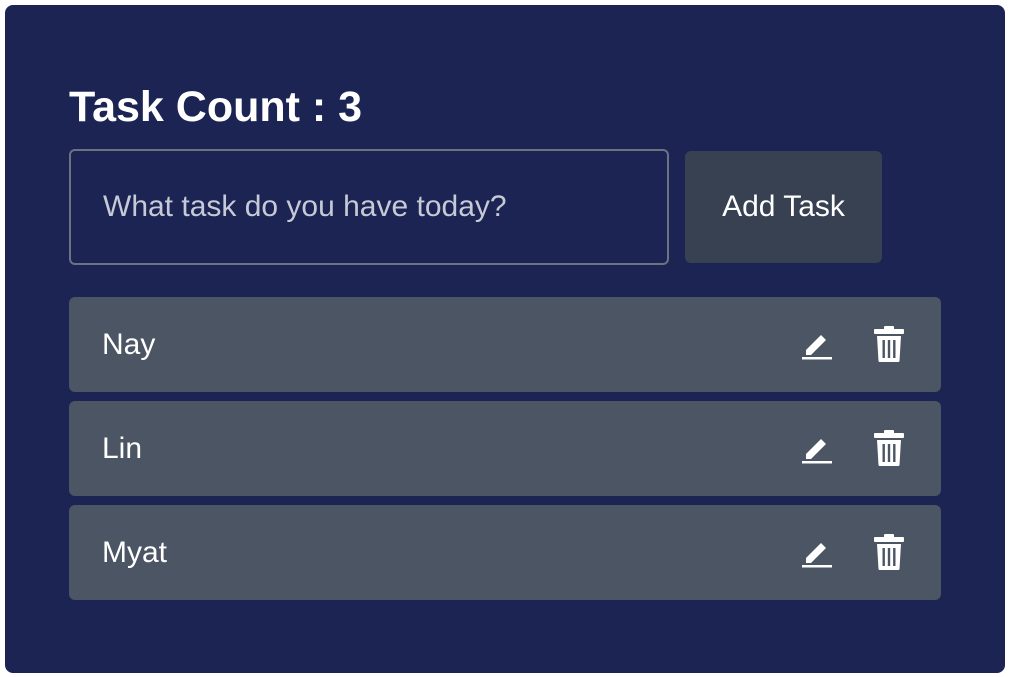 The width and height of the screenshot is (1011, 677). Describe the element at coordinates (135, 552) in the screenshot. I see `task-item-name: Myat` at that location.